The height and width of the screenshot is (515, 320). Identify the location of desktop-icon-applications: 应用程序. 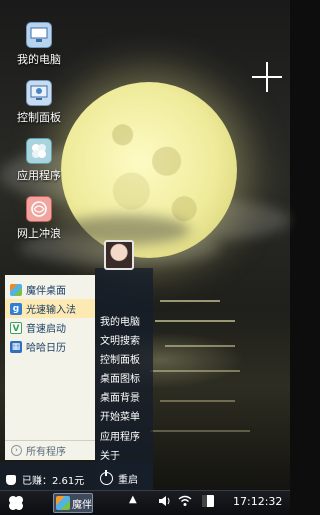
(39, 160).